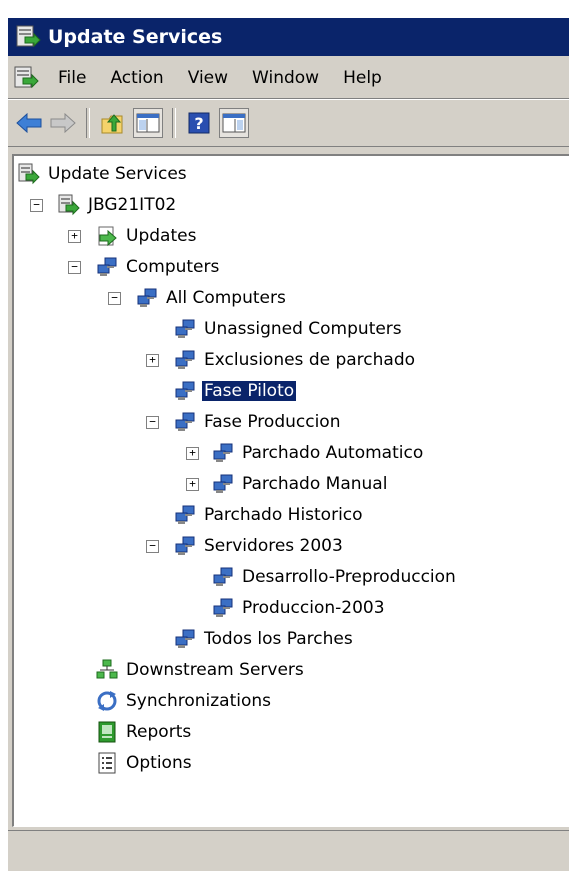 This screenshot has width=569, height=871. Describe the element at coordinates (161, 236) in the screenshot. I see `tree-label: Updates` at that location.